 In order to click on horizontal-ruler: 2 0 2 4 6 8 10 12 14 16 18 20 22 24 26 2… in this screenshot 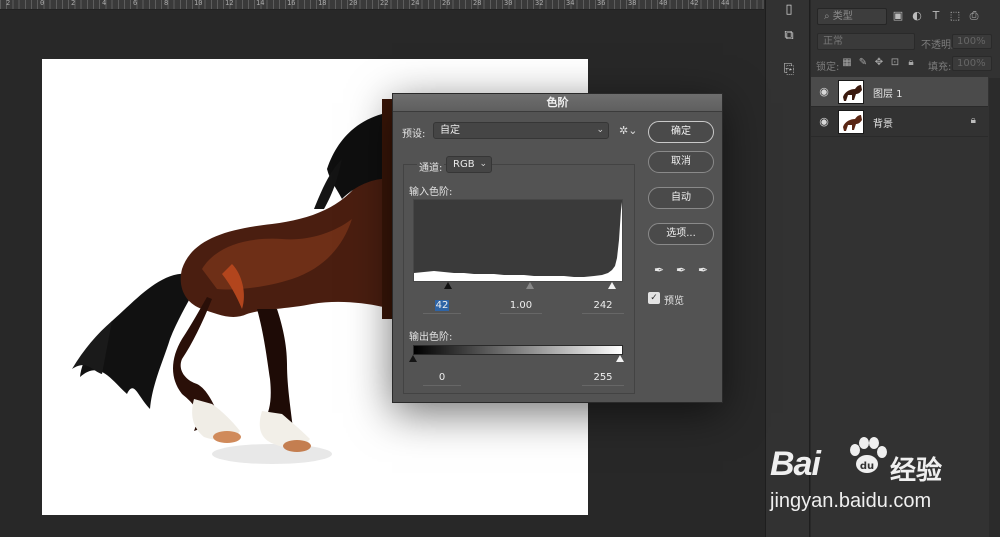, I will do `click(382, 5)`.